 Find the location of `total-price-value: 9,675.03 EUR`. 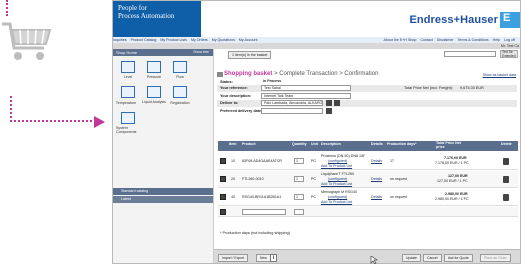

total-price-value: 9,675.03 EUR is located at coordinates (472, 88).